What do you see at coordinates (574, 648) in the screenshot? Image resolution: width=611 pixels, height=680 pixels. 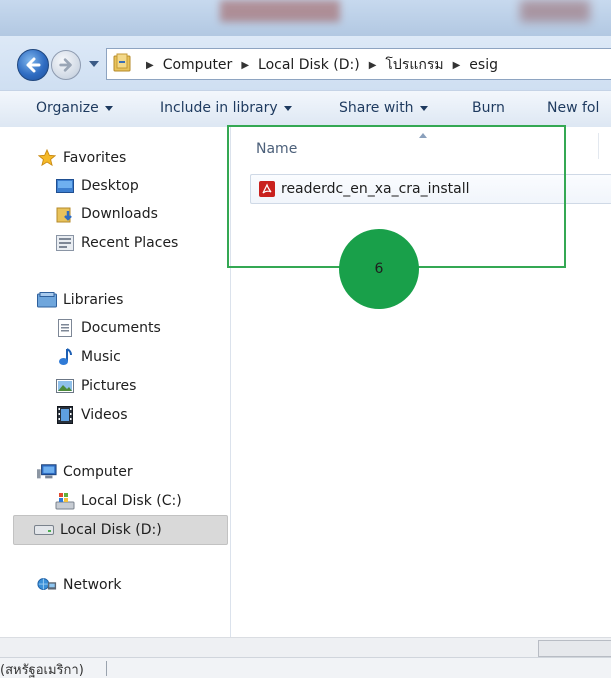 I see `scrollbar-thumb` at bounding box center [574, 648].